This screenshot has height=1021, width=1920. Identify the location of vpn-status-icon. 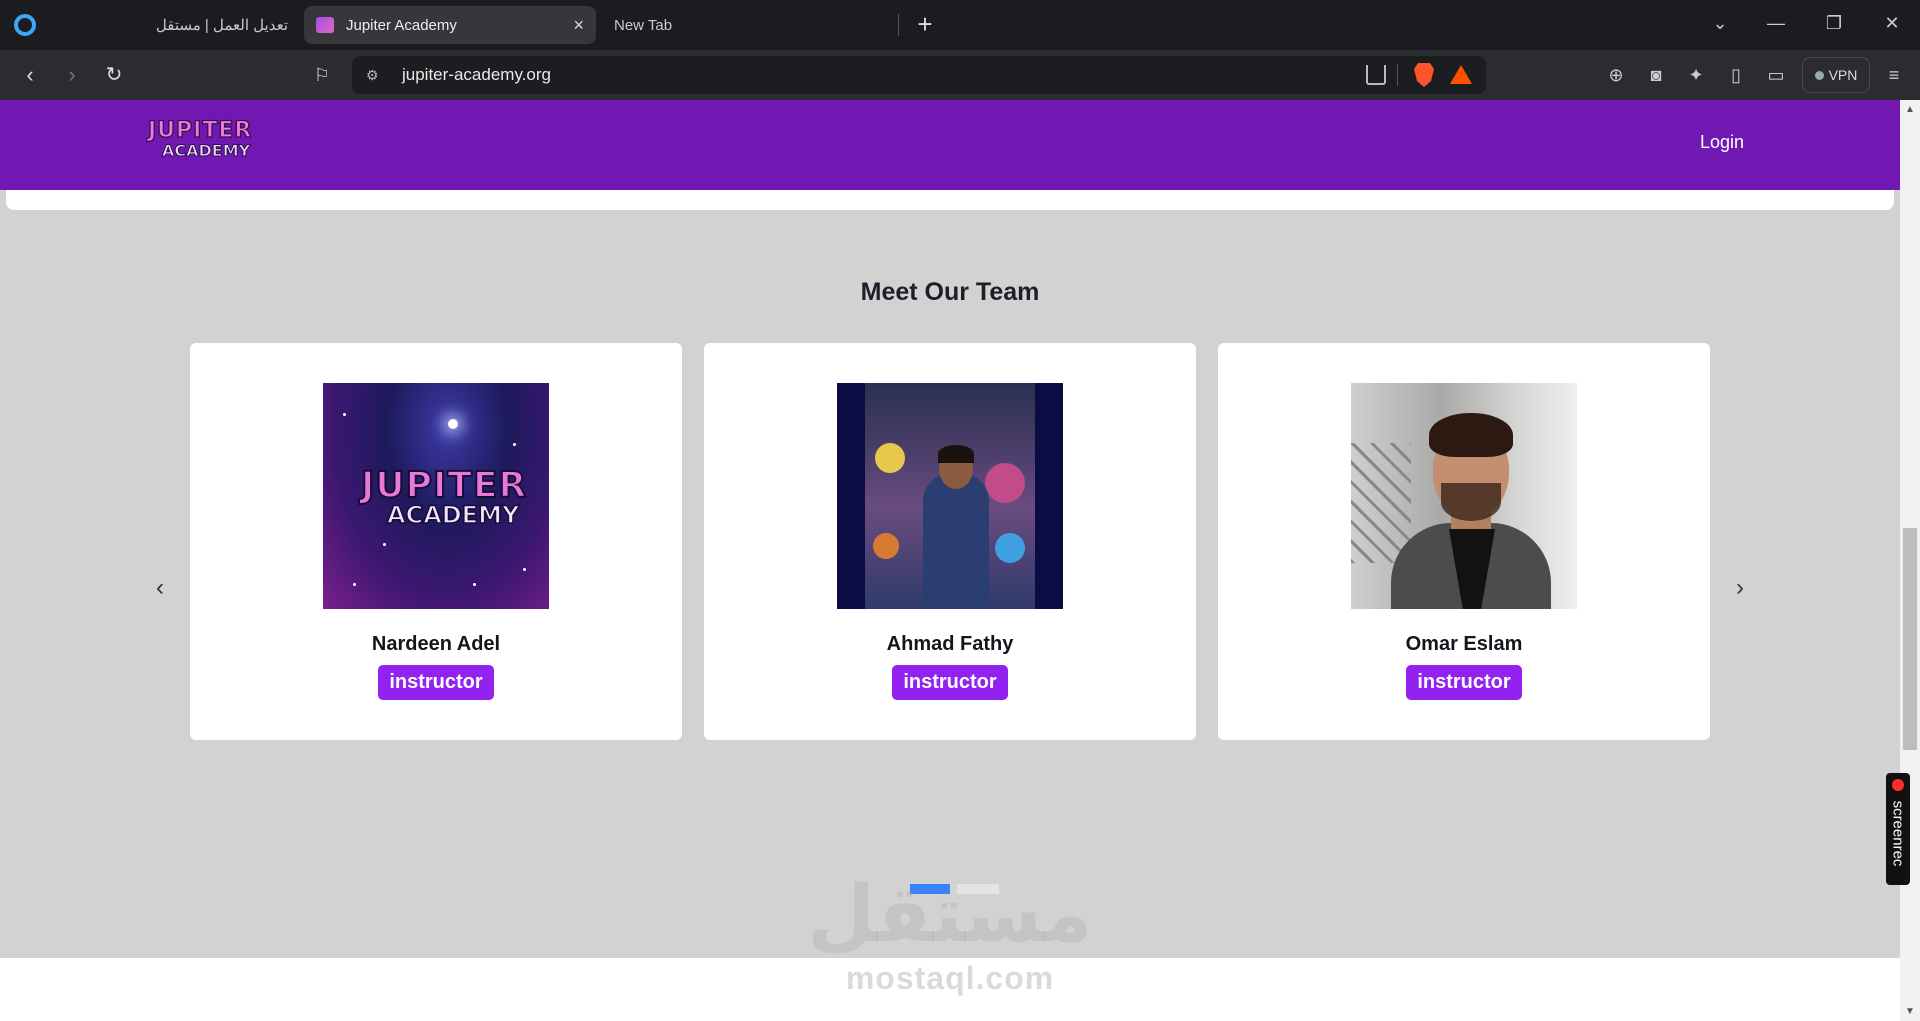
(1819, 75).